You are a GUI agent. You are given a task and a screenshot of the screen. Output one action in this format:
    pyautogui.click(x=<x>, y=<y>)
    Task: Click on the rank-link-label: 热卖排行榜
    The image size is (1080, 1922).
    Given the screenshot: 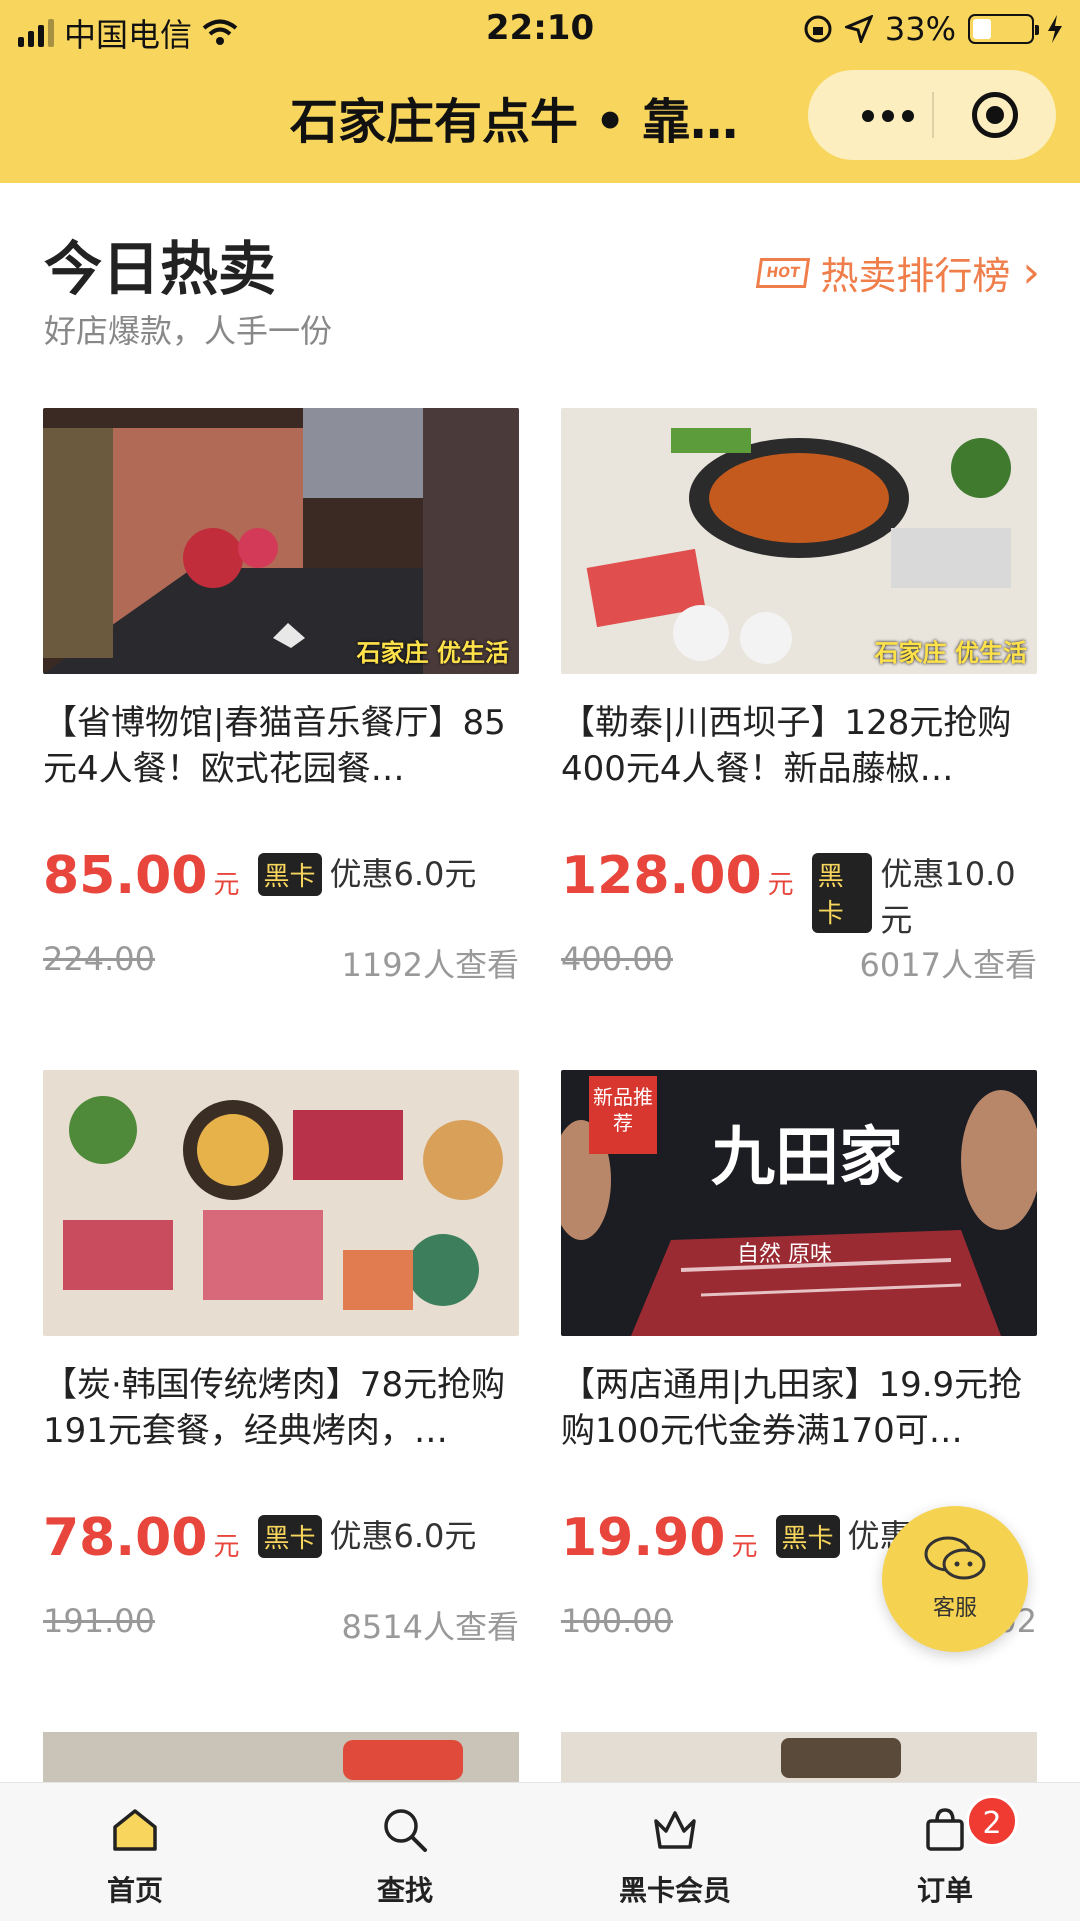 What is the action you would take?
    pyautogui.click(x=915, y=276)
    